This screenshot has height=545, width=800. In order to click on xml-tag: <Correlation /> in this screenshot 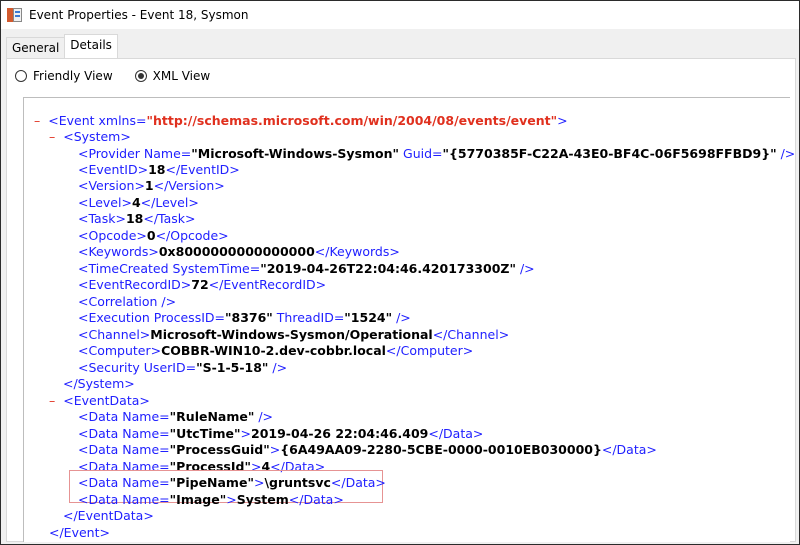, I will do `click(127, 301)`.